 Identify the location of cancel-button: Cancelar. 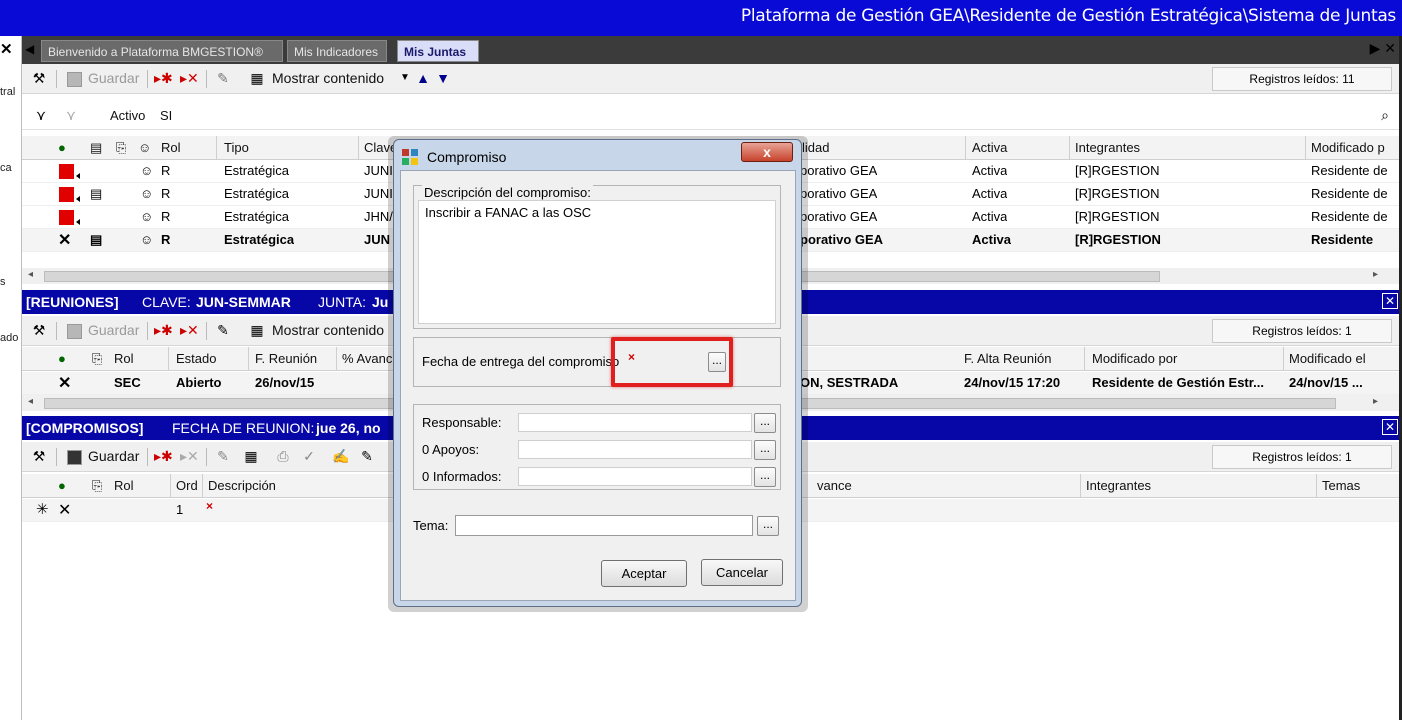
(742, 572).